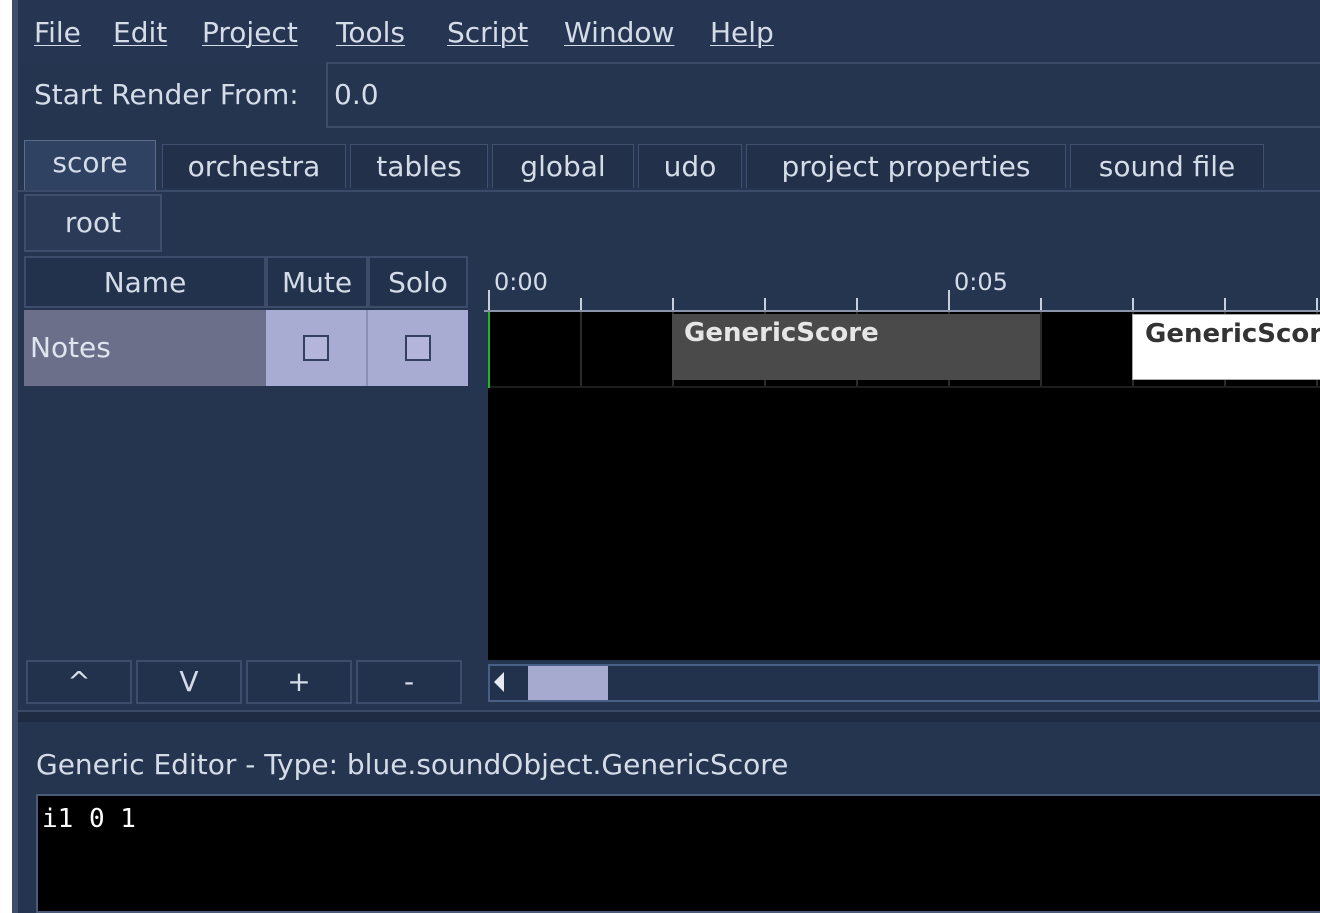 The image size is (1320, 913). Describe the element at coordinates (1167, 166) in the screenshot. I see `tab-sound-file: sound file` at that location.